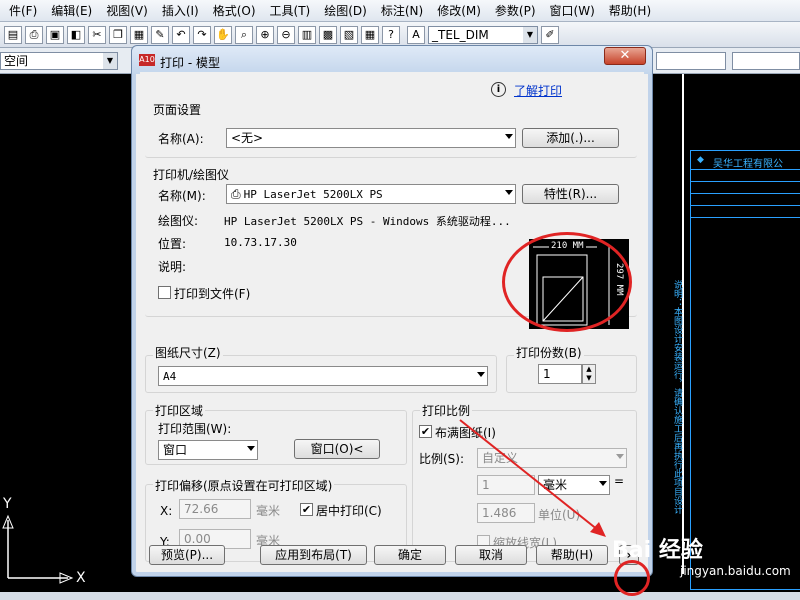  What do you see at coordinates (559, 515) in the screenshot?
I see `scale-units-label: 单位(U)` at bounding box center [559, 515].